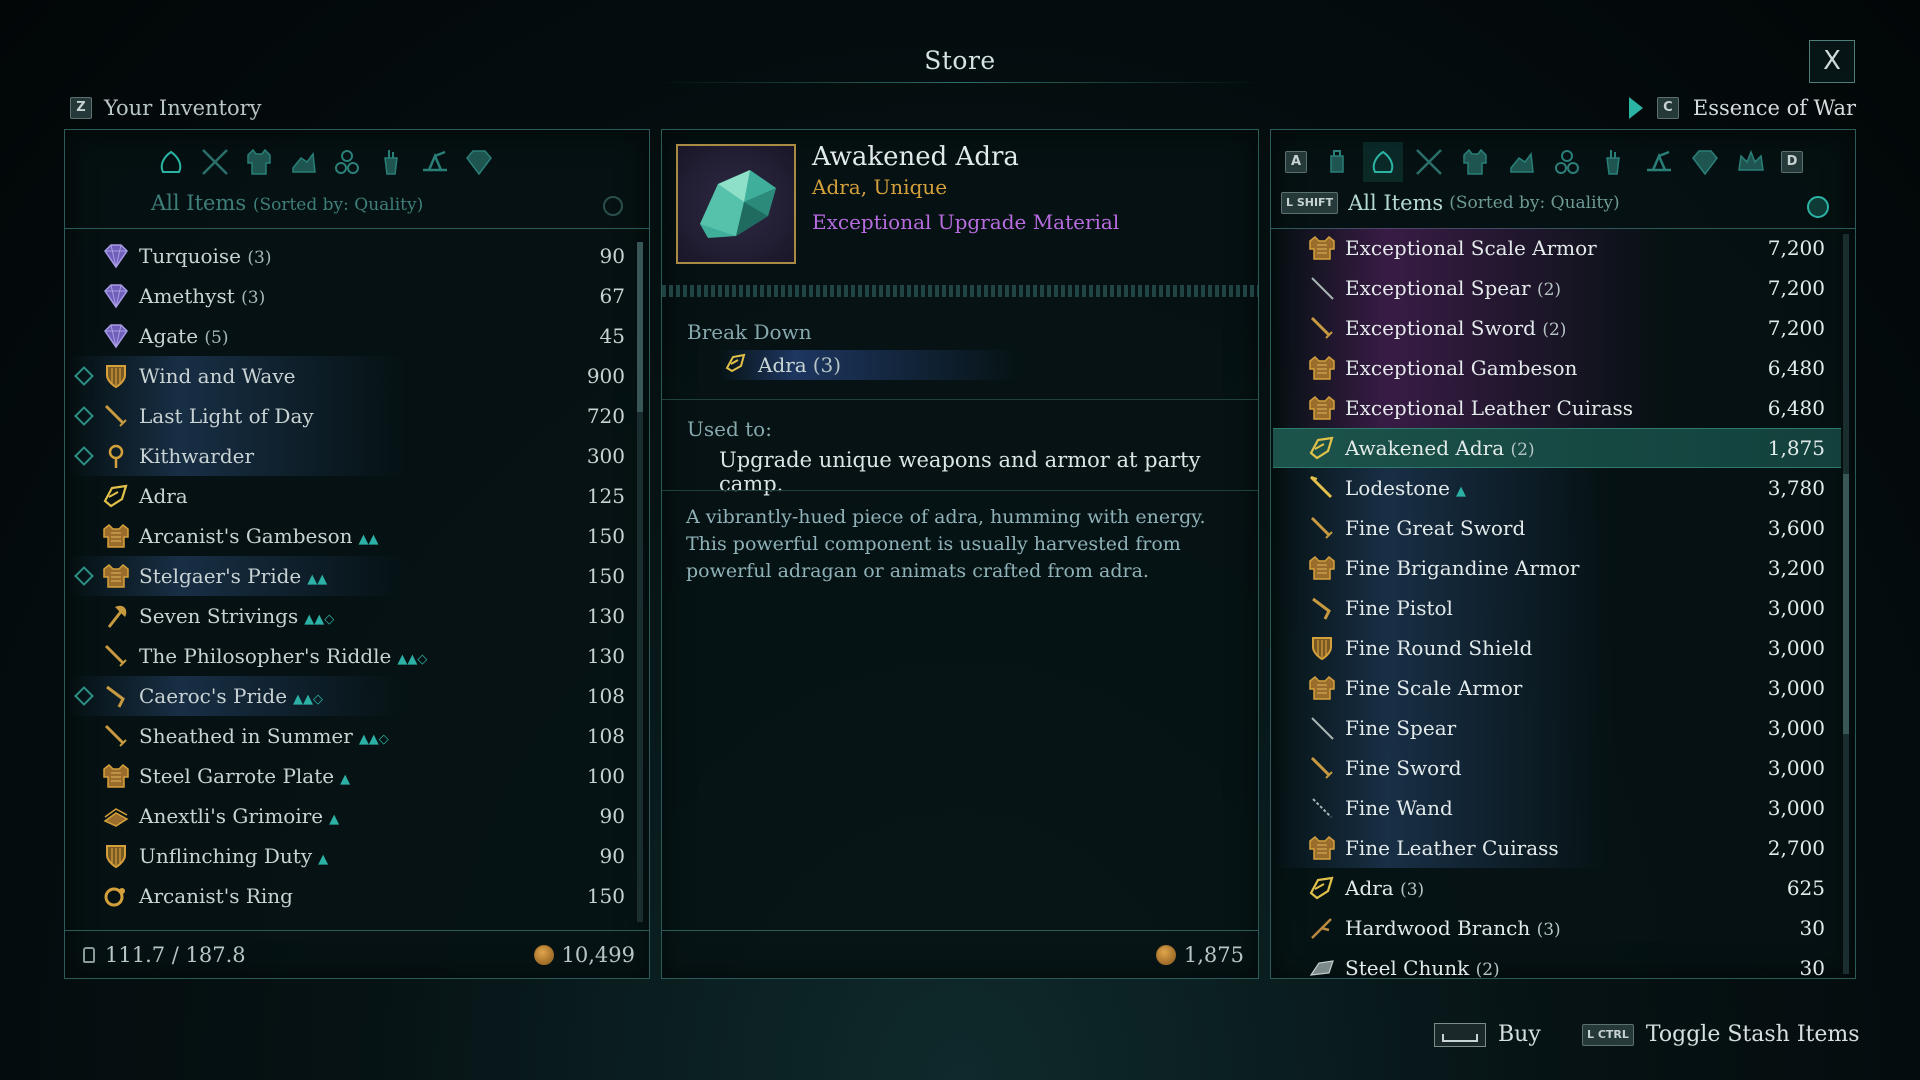 The image size is (1920, 1080). What do you see at coordinates (1557, 728) in the screenshot?
I see `vendor-row: Fine Spear 3,000` at bounding box center [1557, 728].